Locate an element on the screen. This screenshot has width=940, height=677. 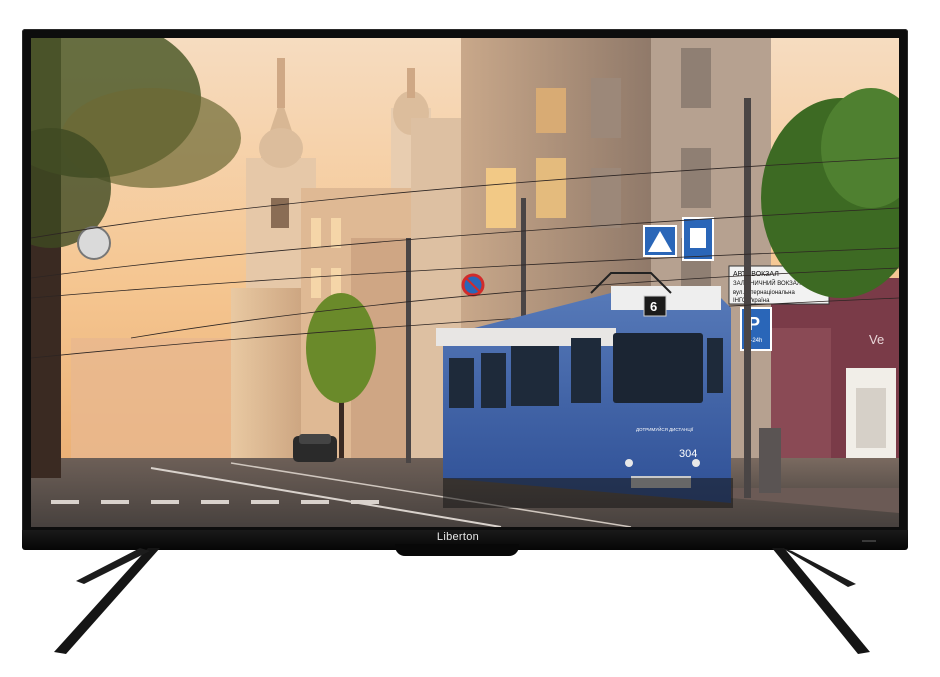
left-stand-leg is located at coordinates (107, 601).